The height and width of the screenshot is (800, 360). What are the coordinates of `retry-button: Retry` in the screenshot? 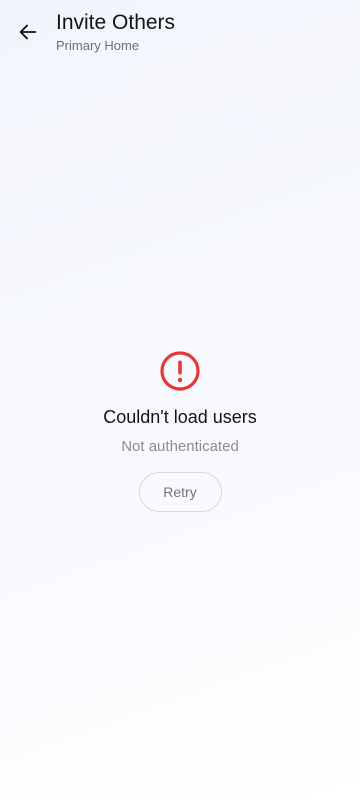 It's located at (180, 492).